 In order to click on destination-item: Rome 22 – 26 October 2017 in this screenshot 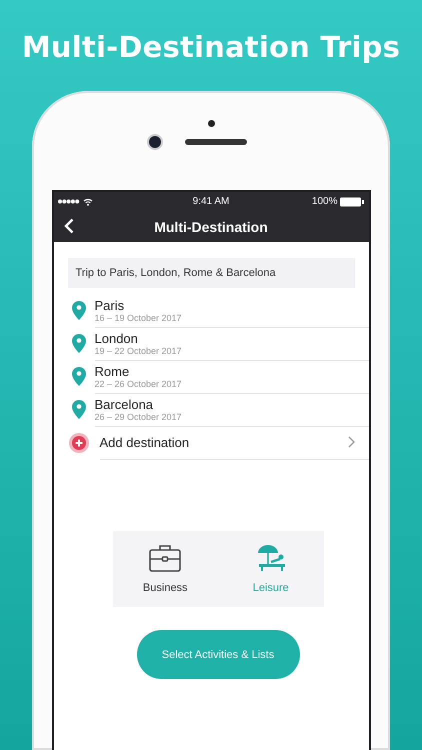, I will do `click(218, 376)`.